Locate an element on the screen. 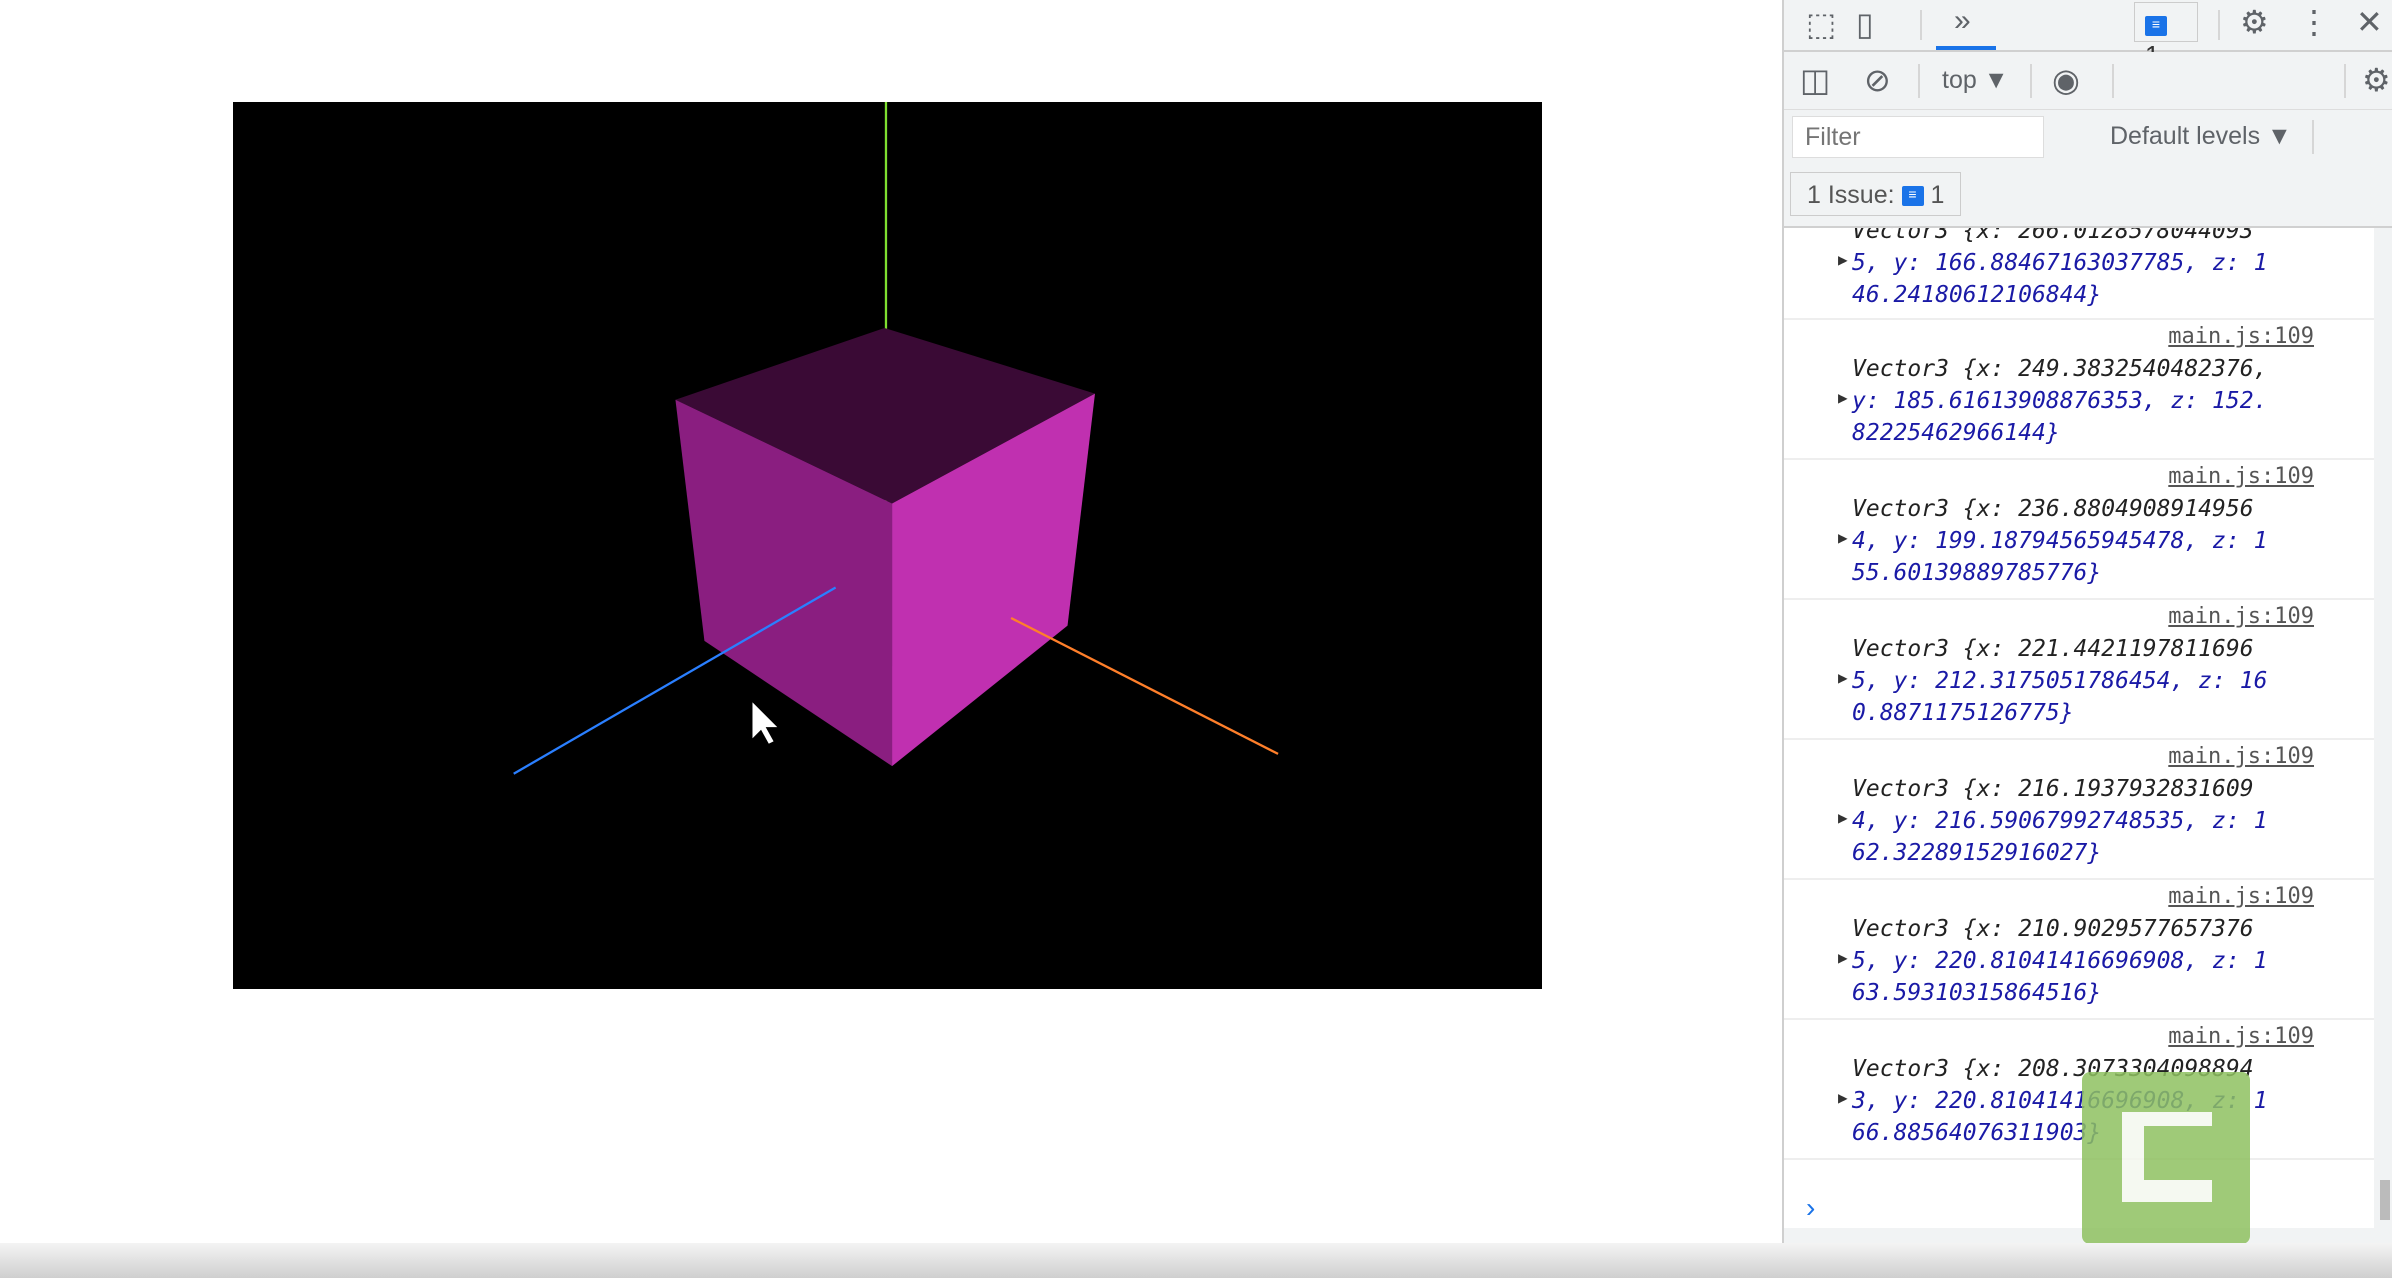  issues-bar: 1 Issue: ≡ 1 is located at coordinates (2088, 198).